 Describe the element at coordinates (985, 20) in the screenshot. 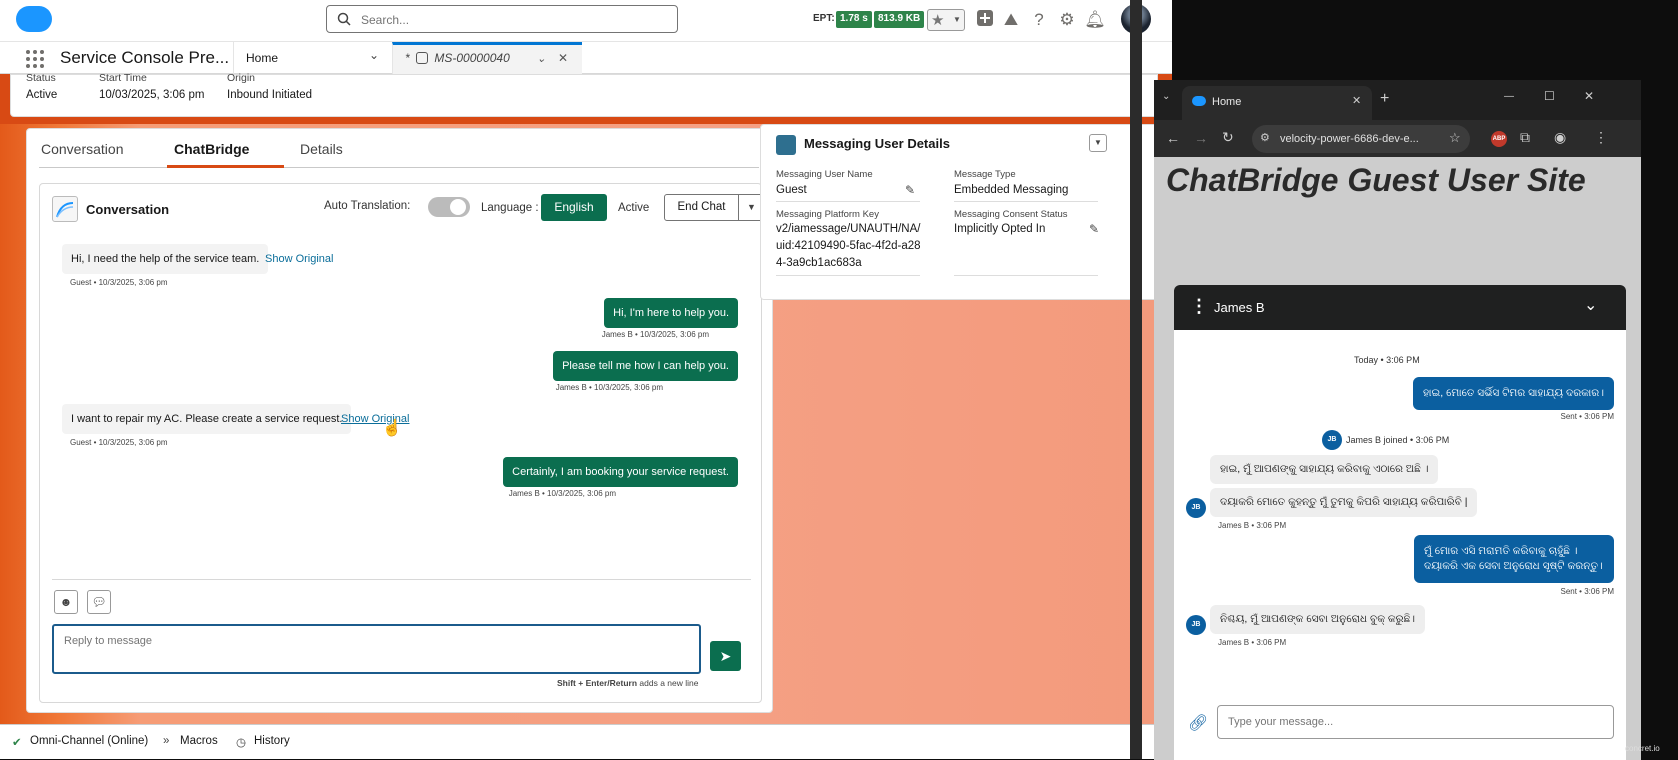

I see `global-actions-plus-icon` at that location.